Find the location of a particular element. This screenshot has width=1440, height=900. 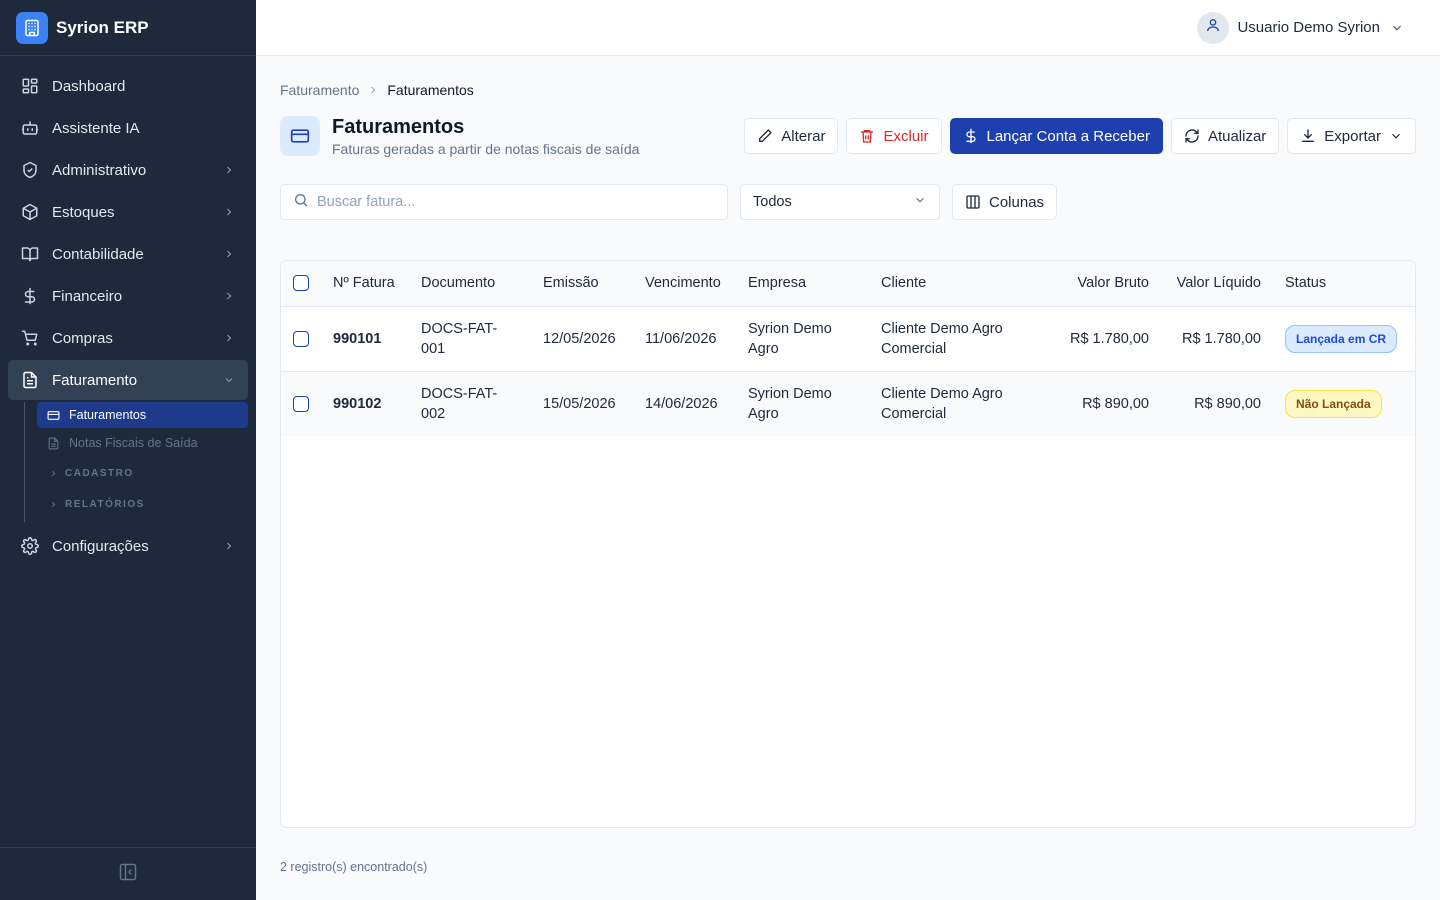

sidebar-footer is located at coordinates (128, 873).